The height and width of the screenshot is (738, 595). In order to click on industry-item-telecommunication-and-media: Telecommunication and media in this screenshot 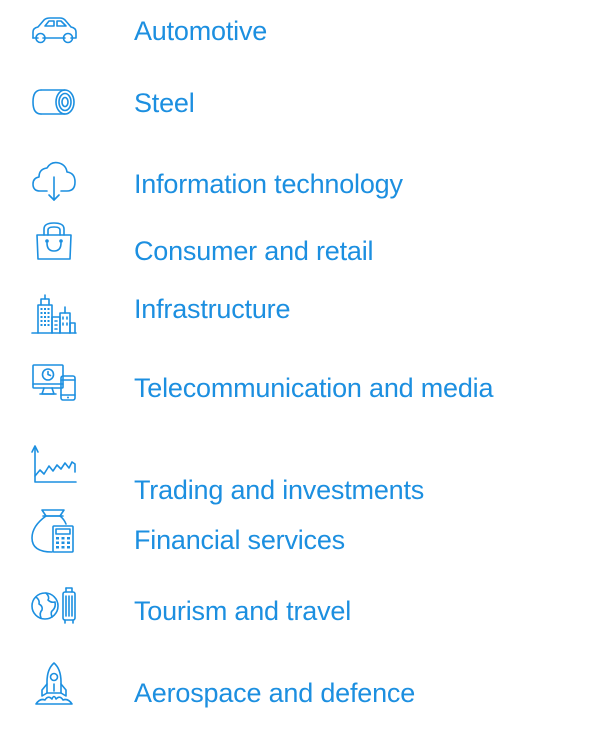, I will do `click(297, 390)`.